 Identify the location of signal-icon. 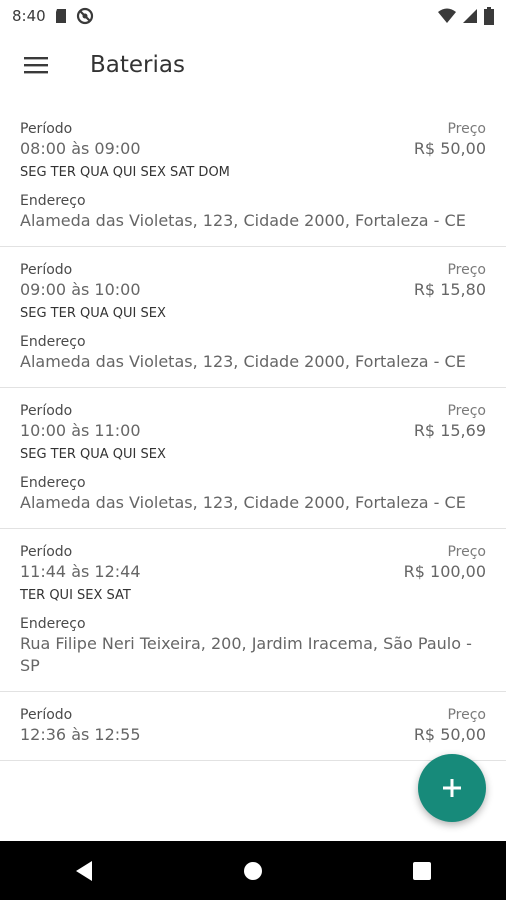
(470, 16).